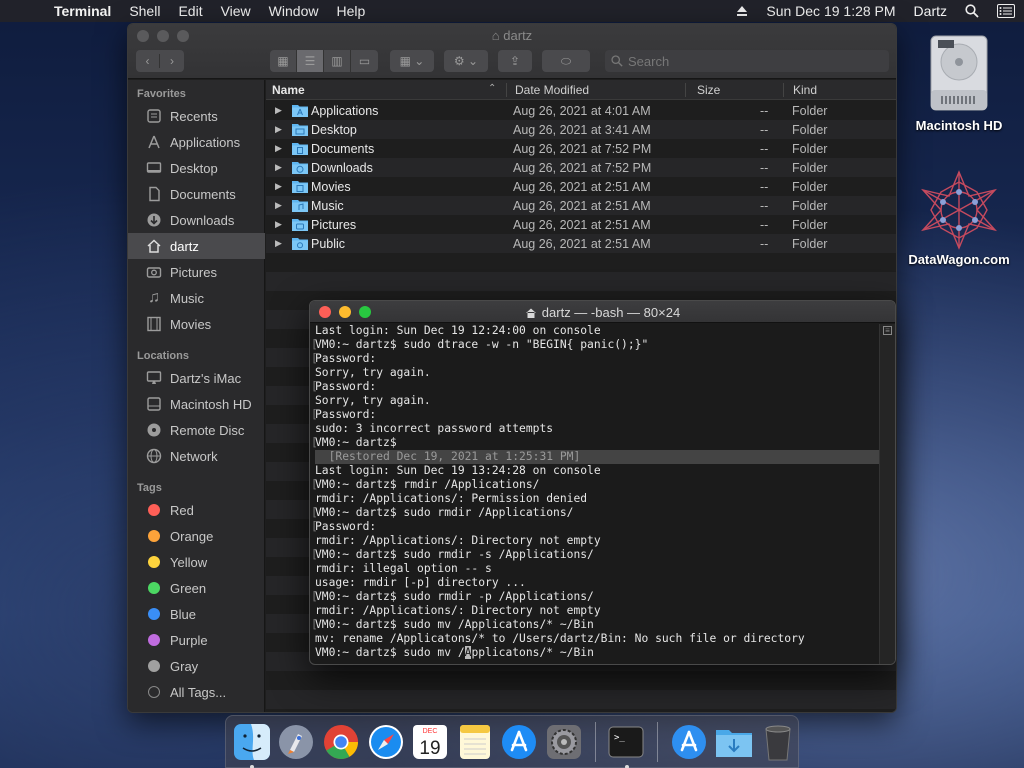 Image resolution: width=1024 pixels, height=768 pixels. I want to click on eject-icon, so click(742, 11).